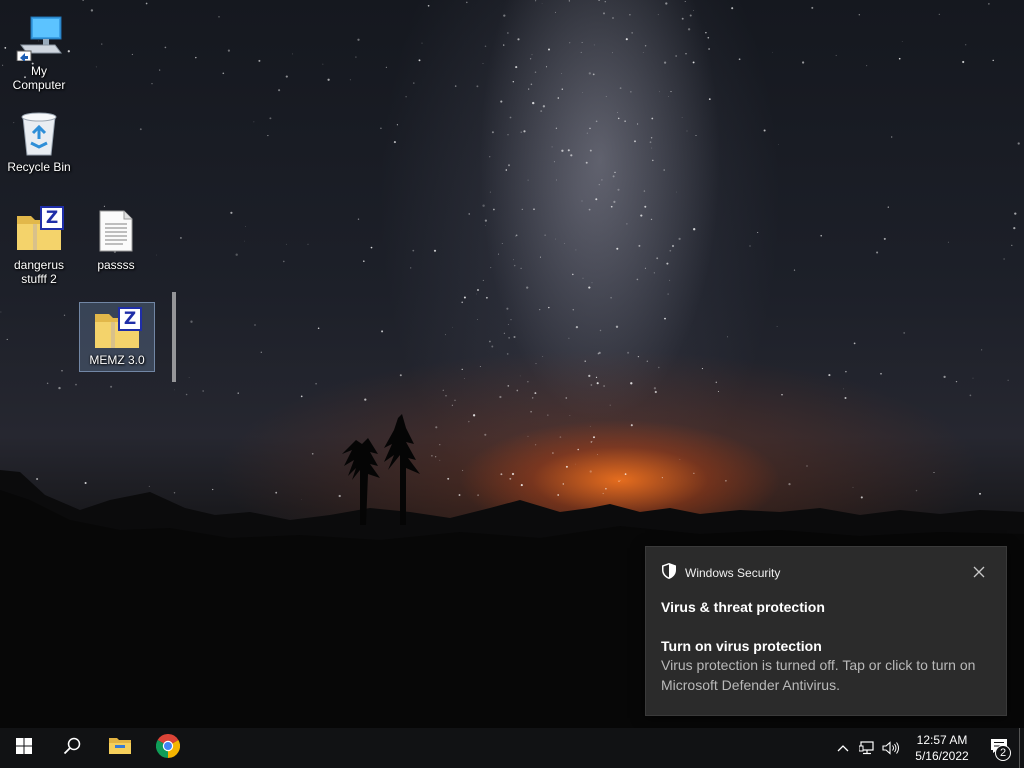  What do you see at coordinates (72, 748) in the screenshot?
I see `search-button` at bounding box center [72, 748].